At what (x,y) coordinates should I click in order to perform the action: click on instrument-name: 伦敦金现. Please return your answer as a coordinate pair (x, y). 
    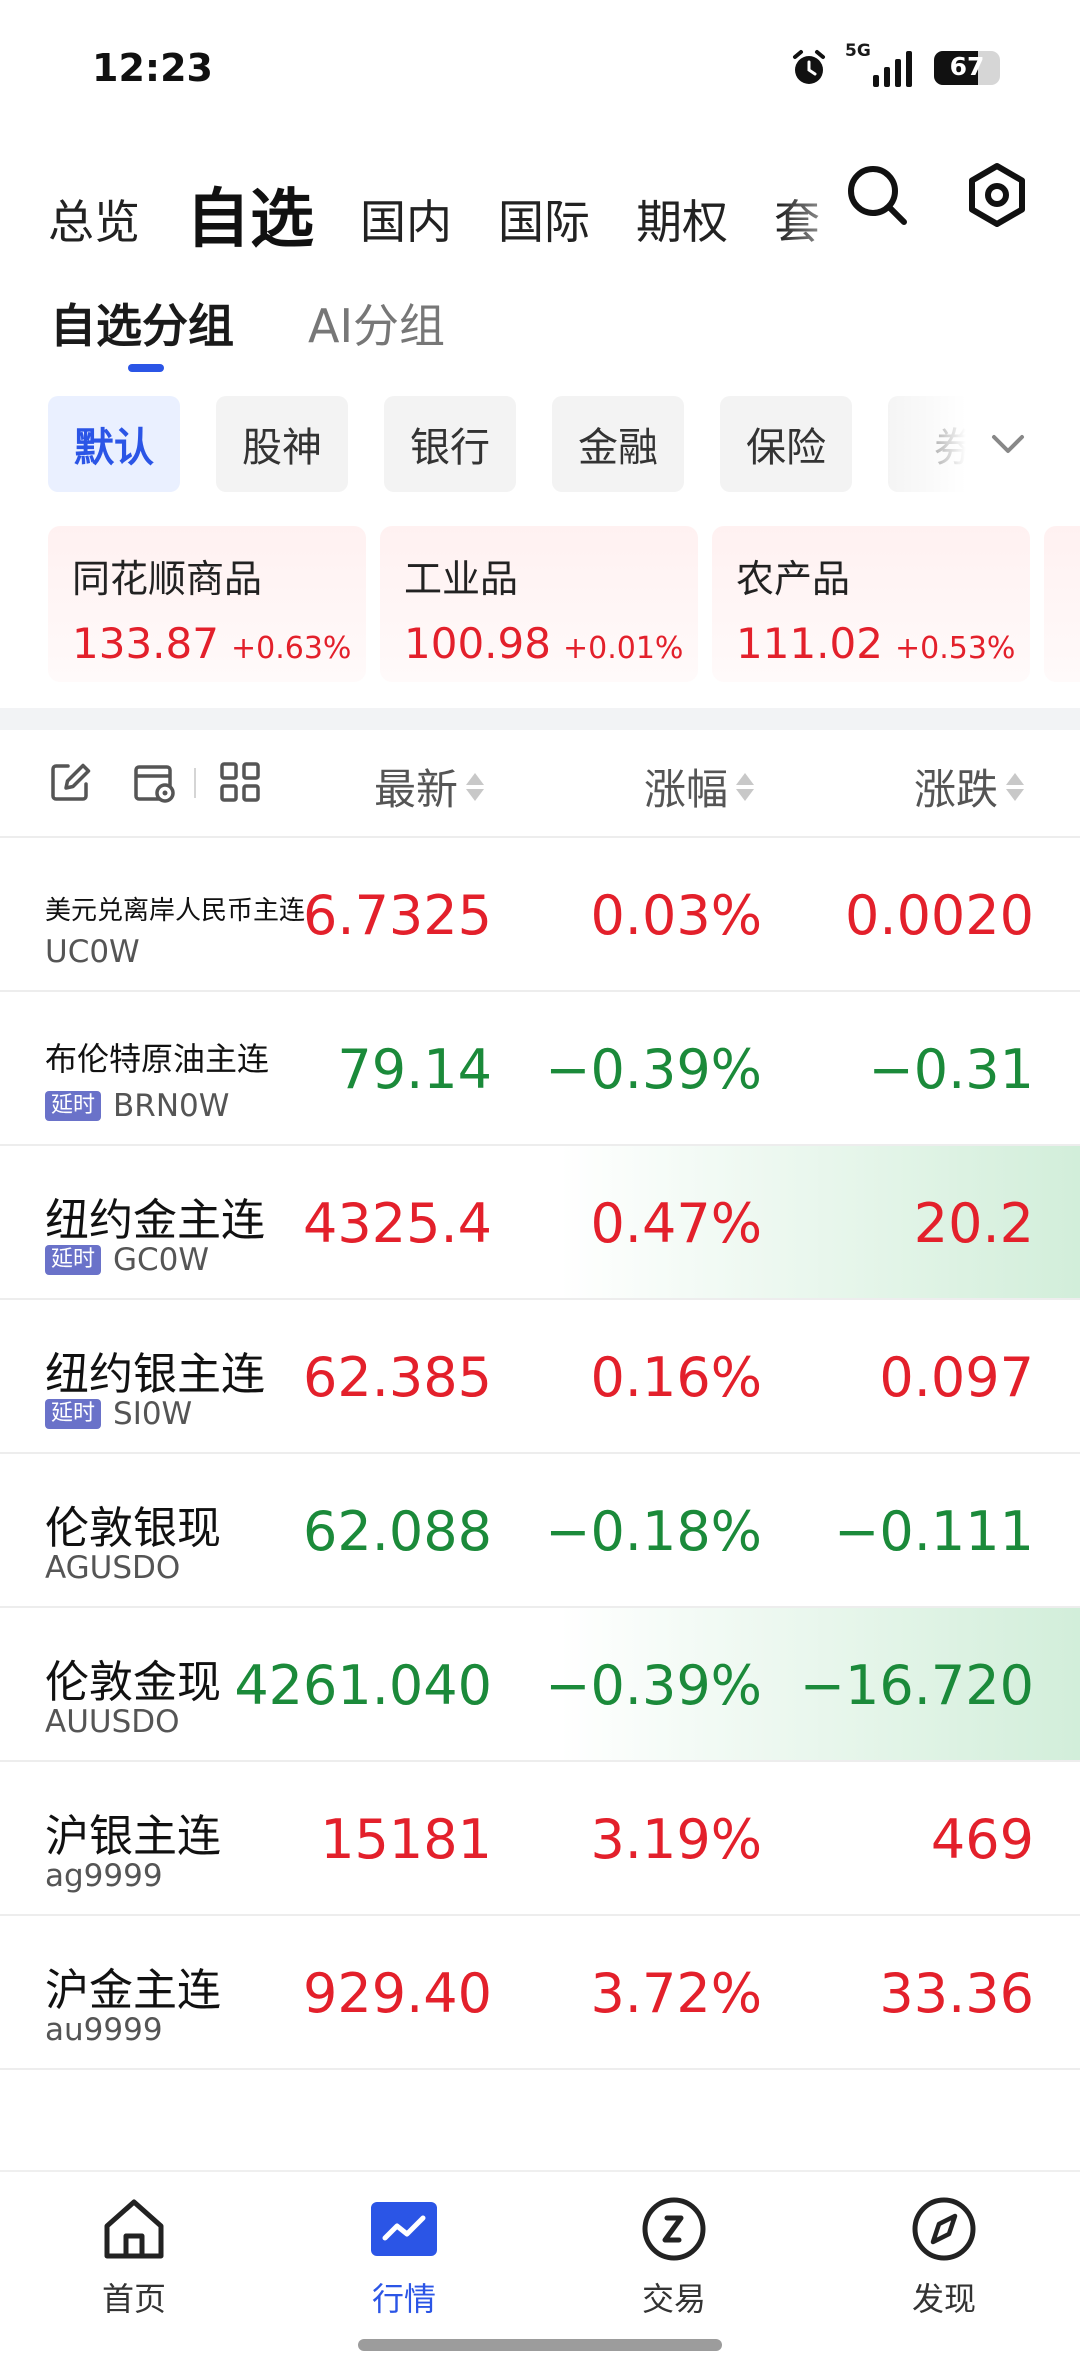
    Looking at the image, I should click on (133, 1682).